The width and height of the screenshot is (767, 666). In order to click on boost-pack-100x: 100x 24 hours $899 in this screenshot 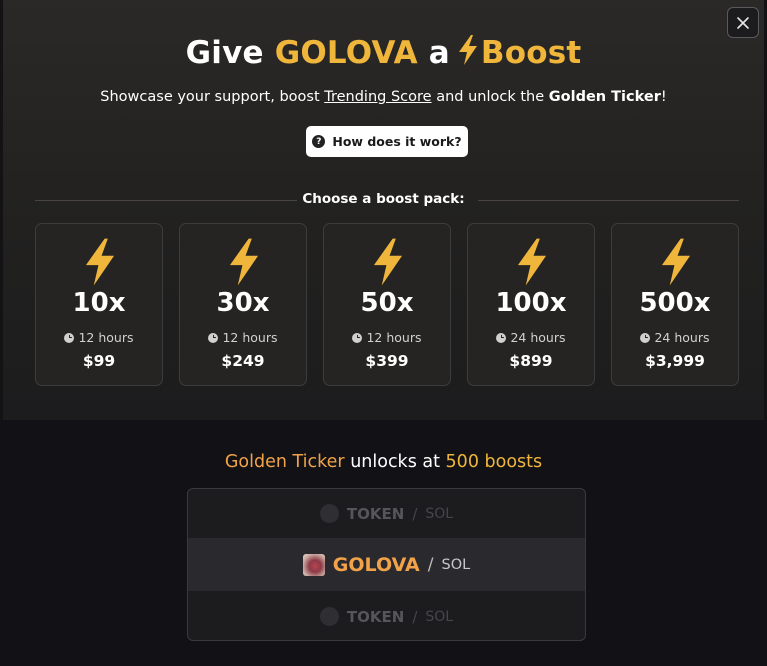, I will do `click(531, 304)`.